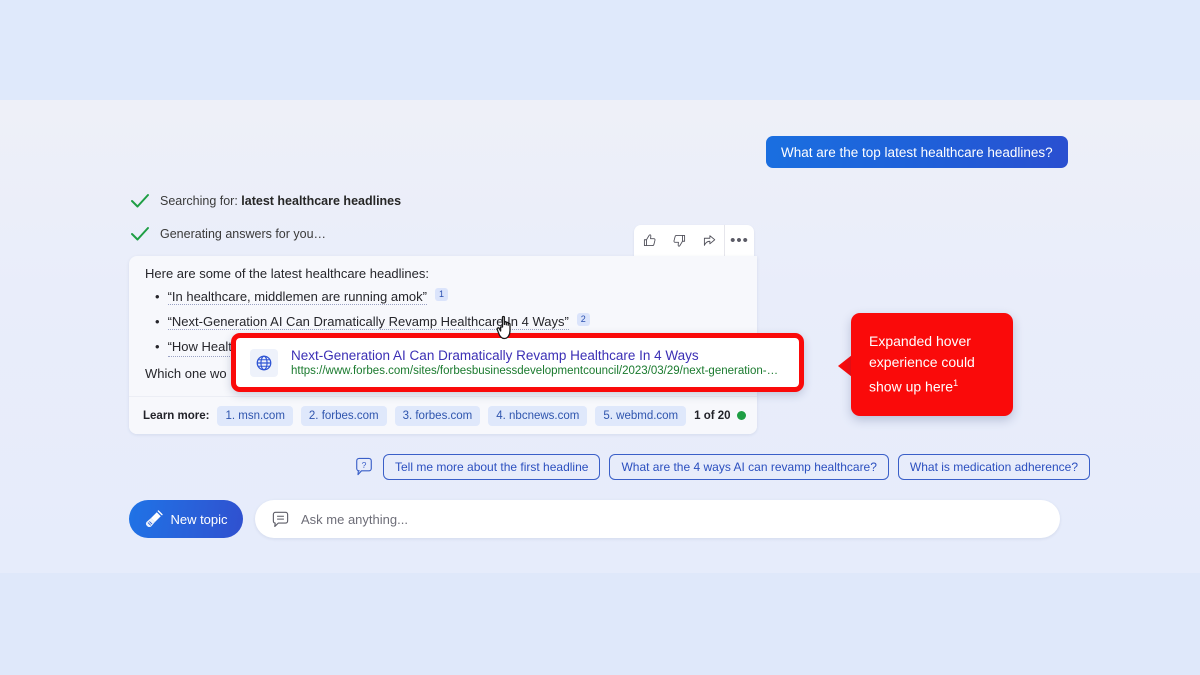 This screenshot has height=675, width=1200. Describe the element at coordinates (441, 294) in the screenshot. I see `citation-badge: 1` at that location.